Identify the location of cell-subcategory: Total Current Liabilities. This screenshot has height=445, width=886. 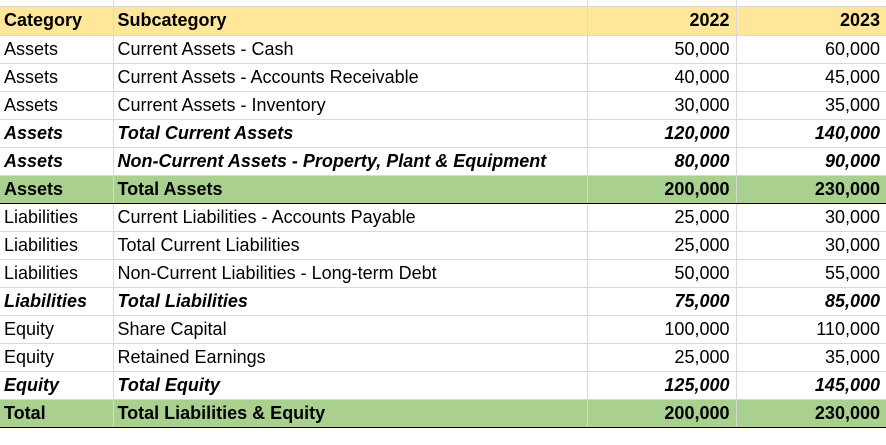
(350, 245).